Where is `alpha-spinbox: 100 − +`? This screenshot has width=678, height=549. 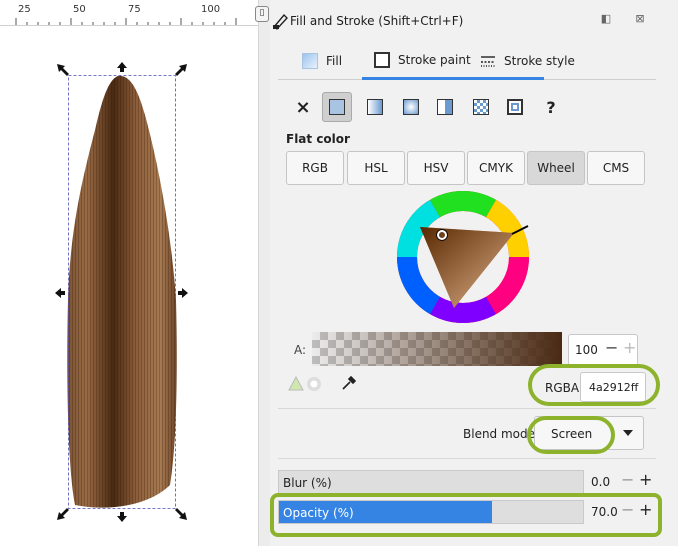
alpha-spinbox: 100 − + is located at coordinates (603, 350).